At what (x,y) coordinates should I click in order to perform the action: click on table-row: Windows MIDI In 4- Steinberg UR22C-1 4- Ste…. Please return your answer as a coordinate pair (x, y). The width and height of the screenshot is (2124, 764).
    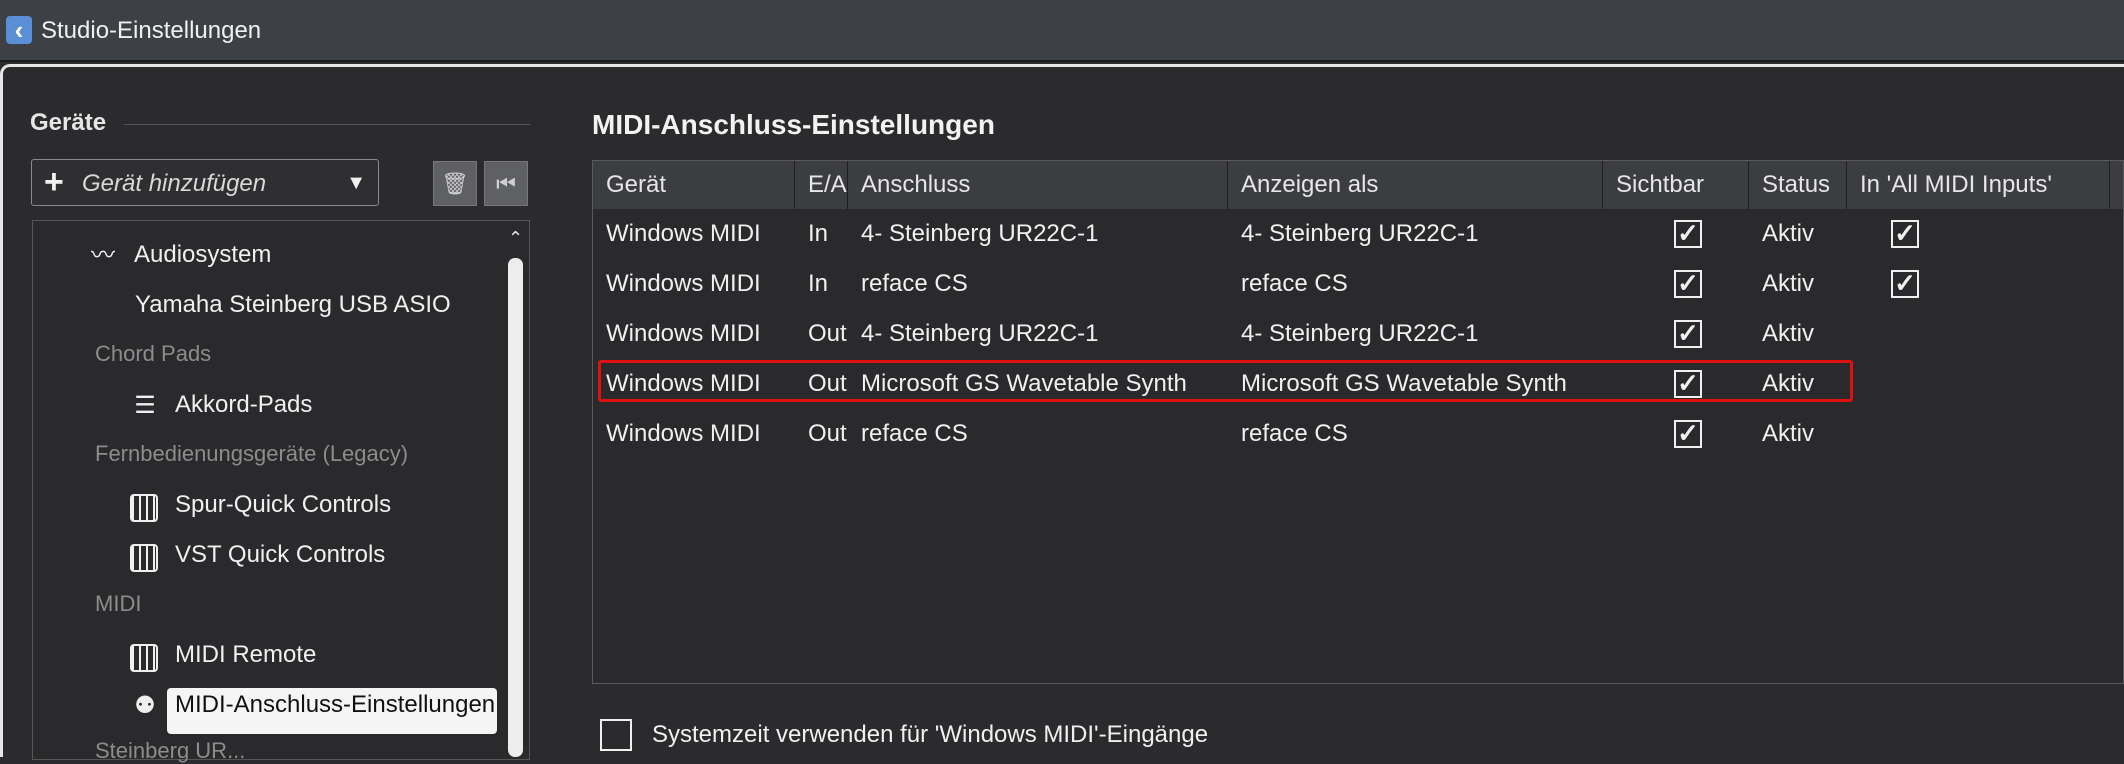
    Looking at the image, I should click on (1358, 234).